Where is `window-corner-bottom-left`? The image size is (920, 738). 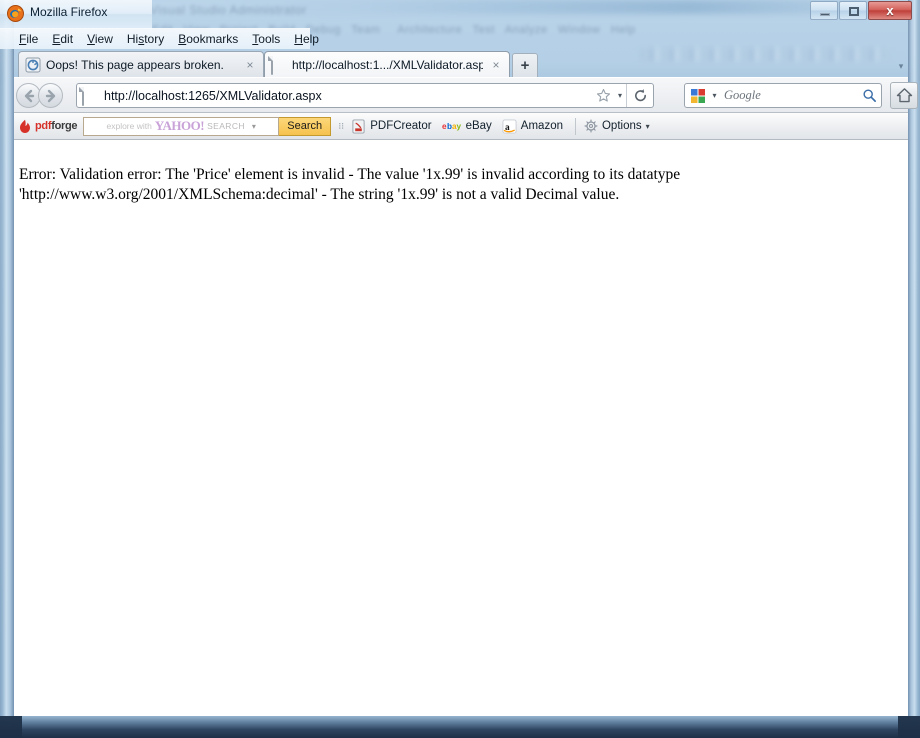
window-corner-bottom-left is located at coordinates (11, 727).